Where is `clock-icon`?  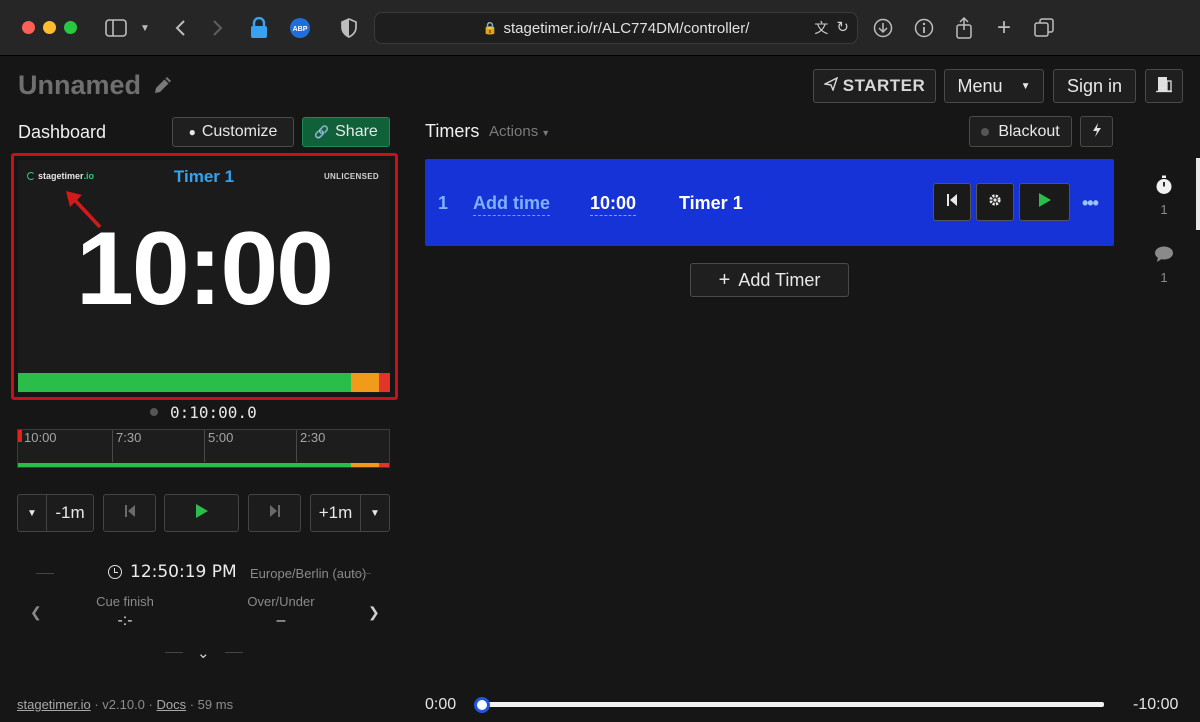 clock-icon is located at coordinates (115, 572).